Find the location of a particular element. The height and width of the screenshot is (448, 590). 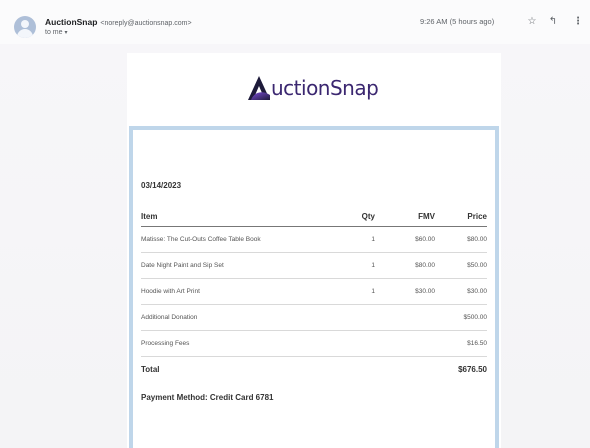

row-item: Matisse: The Cut-Outs Coffee Table Book is located at coordinates (241, 239).